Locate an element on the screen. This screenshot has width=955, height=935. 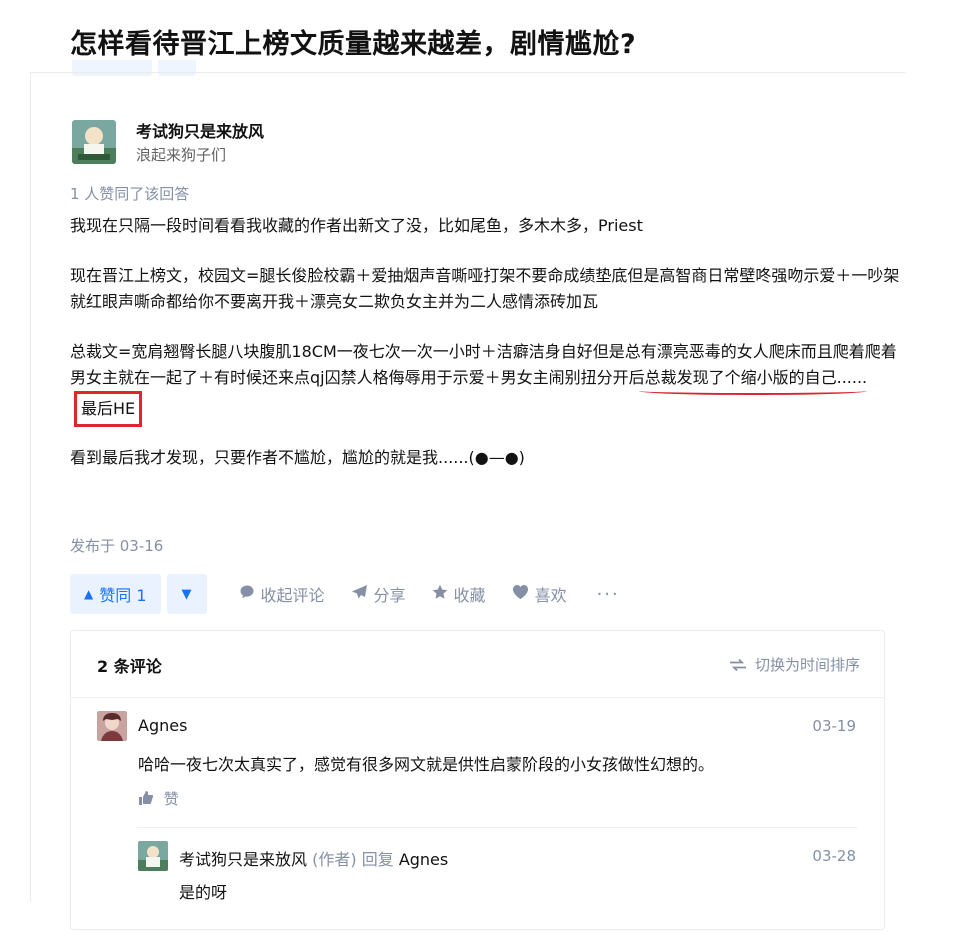
author-avatar is located at coordinates (94, 142).